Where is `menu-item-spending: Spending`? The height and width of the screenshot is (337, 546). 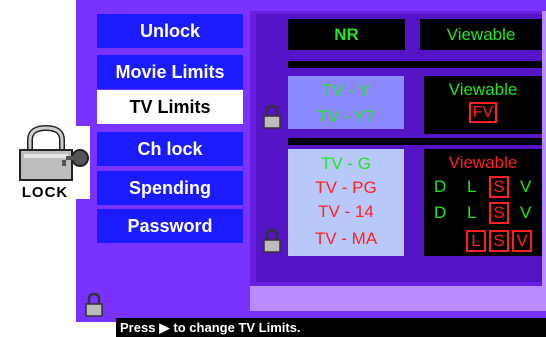
menu-item-spending: Spending is located at coordinates (170, 188).